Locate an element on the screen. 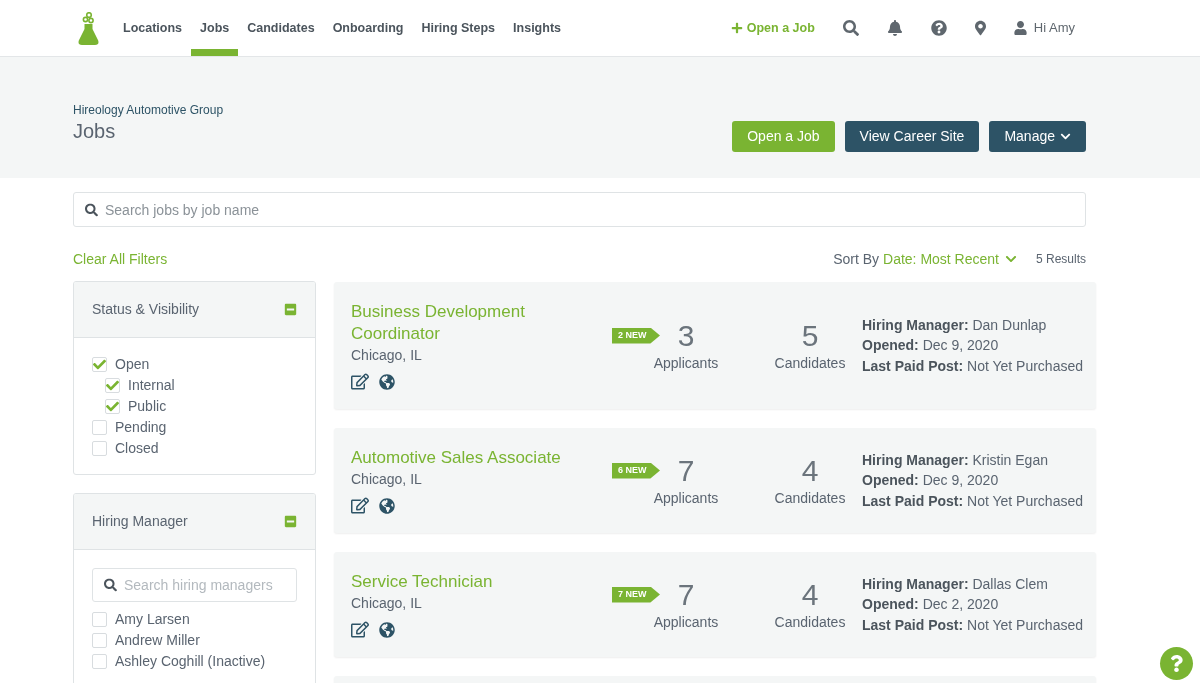 The image size is (1200, 683). nav-tab: Insights is located at coordinates (537, 28).